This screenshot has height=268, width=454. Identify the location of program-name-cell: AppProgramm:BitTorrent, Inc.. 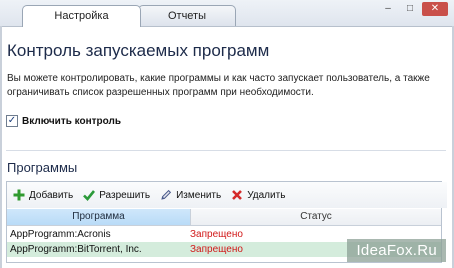
(76, 249).